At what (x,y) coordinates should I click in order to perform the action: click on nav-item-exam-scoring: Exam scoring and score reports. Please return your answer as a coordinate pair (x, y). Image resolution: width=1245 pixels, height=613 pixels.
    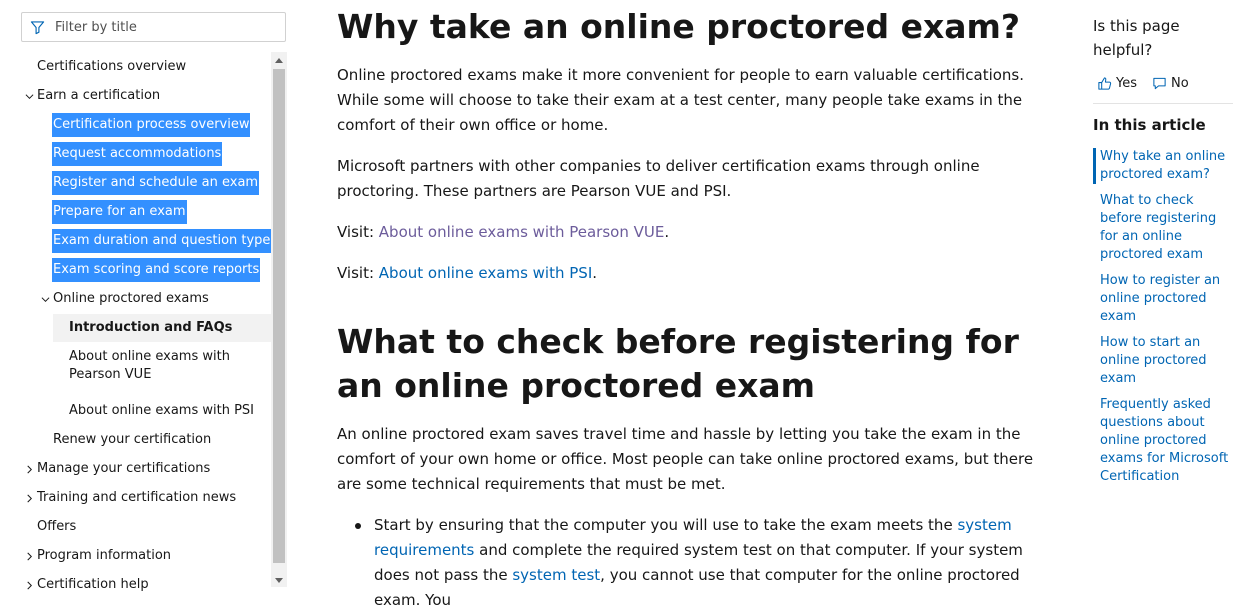
    Looking at the image, I should click on (146, 270).